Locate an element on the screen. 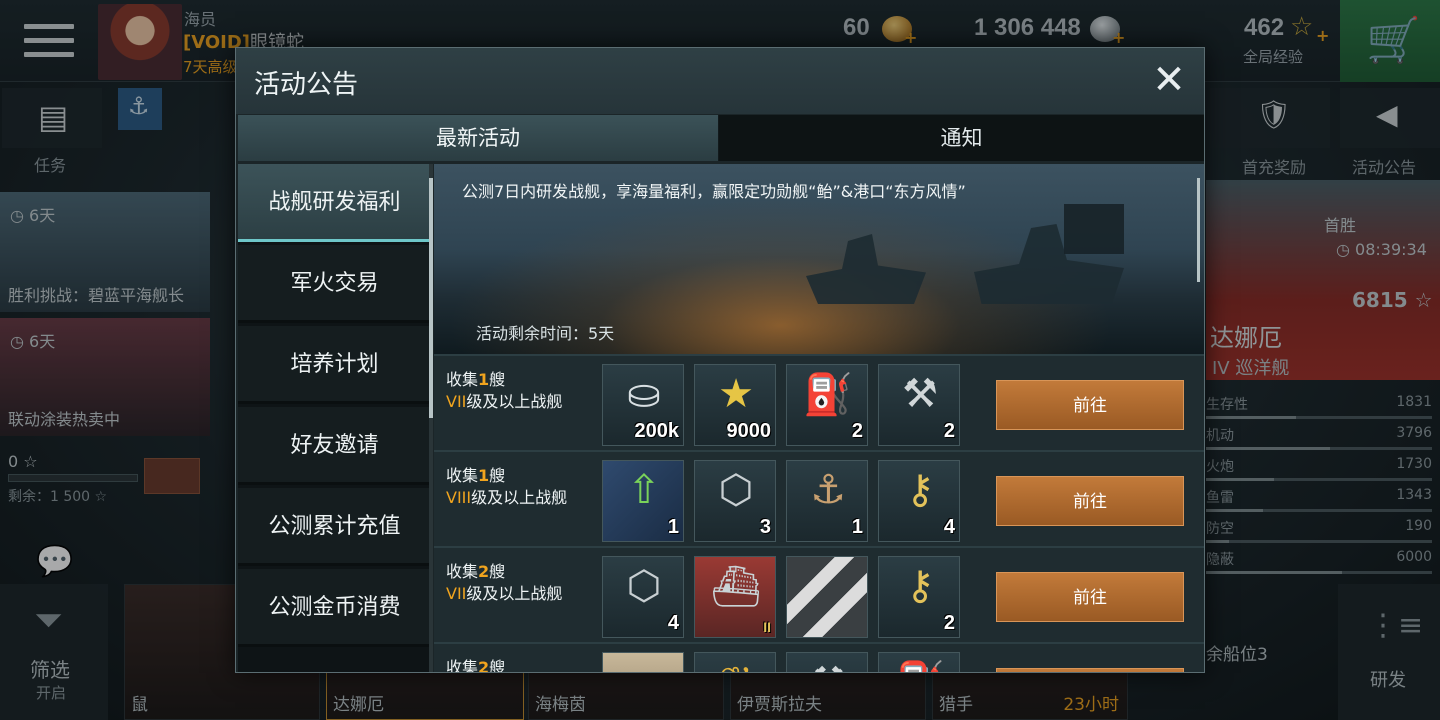  sidebar-item-ship-research: 战舰研发福利 is located at coordinates (334, 203).